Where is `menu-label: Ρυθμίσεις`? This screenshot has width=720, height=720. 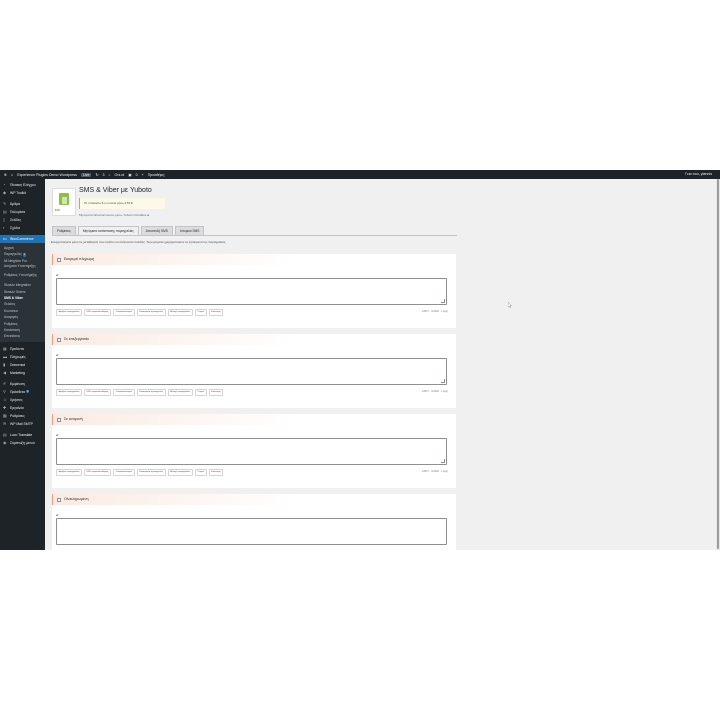 menu-label: Ρυθμίσεις is located at coordinates (17, 415).